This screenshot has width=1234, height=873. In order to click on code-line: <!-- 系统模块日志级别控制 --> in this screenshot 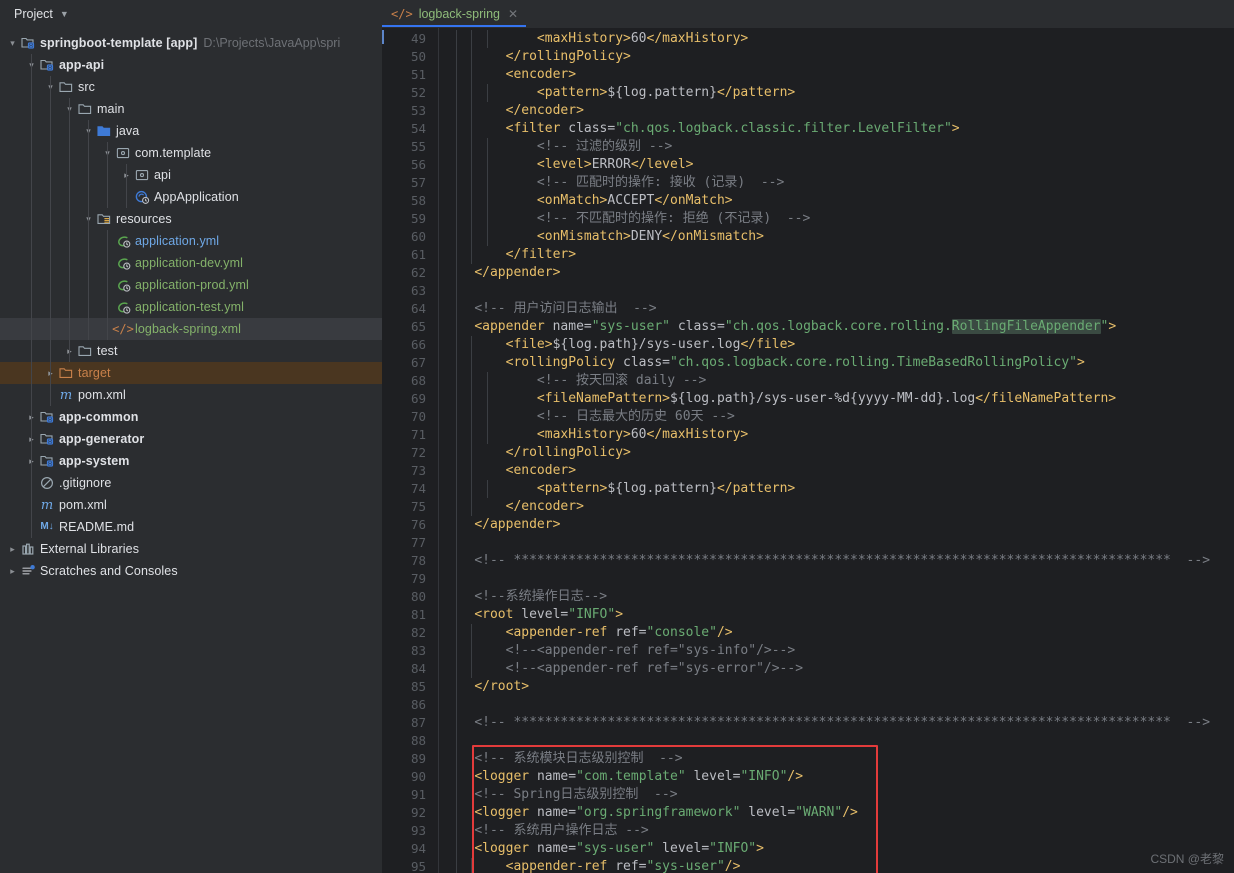, I will do `click(562, 759)`.